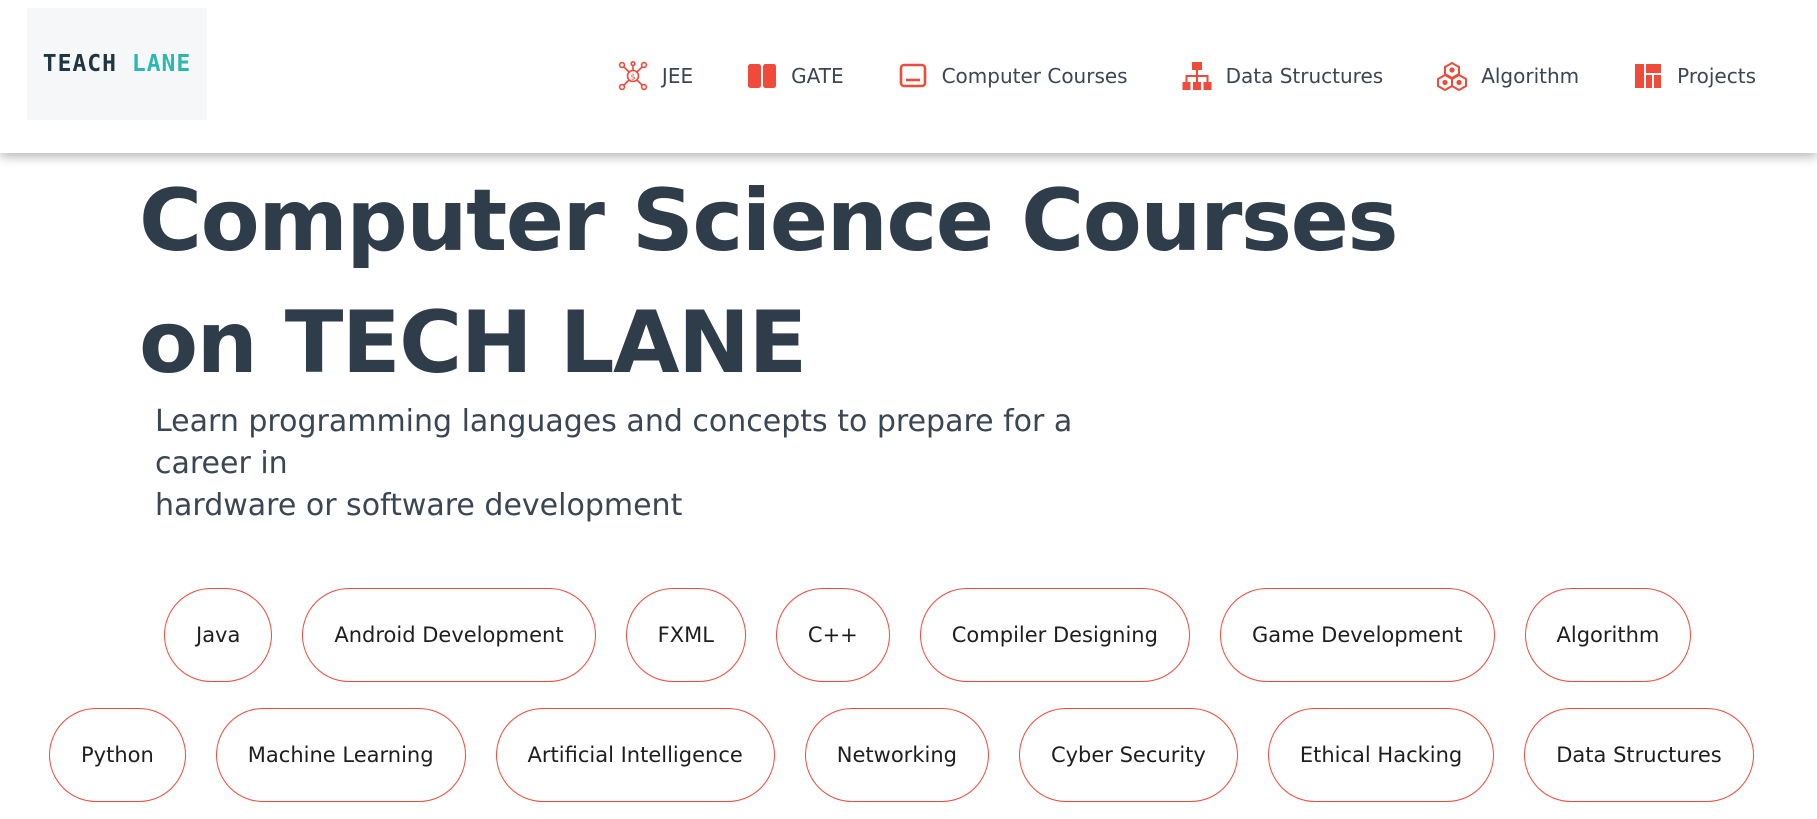 The image size is (1817, 819). Describe the element at coordinates (1381, 755) in the screenshot. I see `topic-chip-ethical-hacking: Ethical Hacking` at that location.